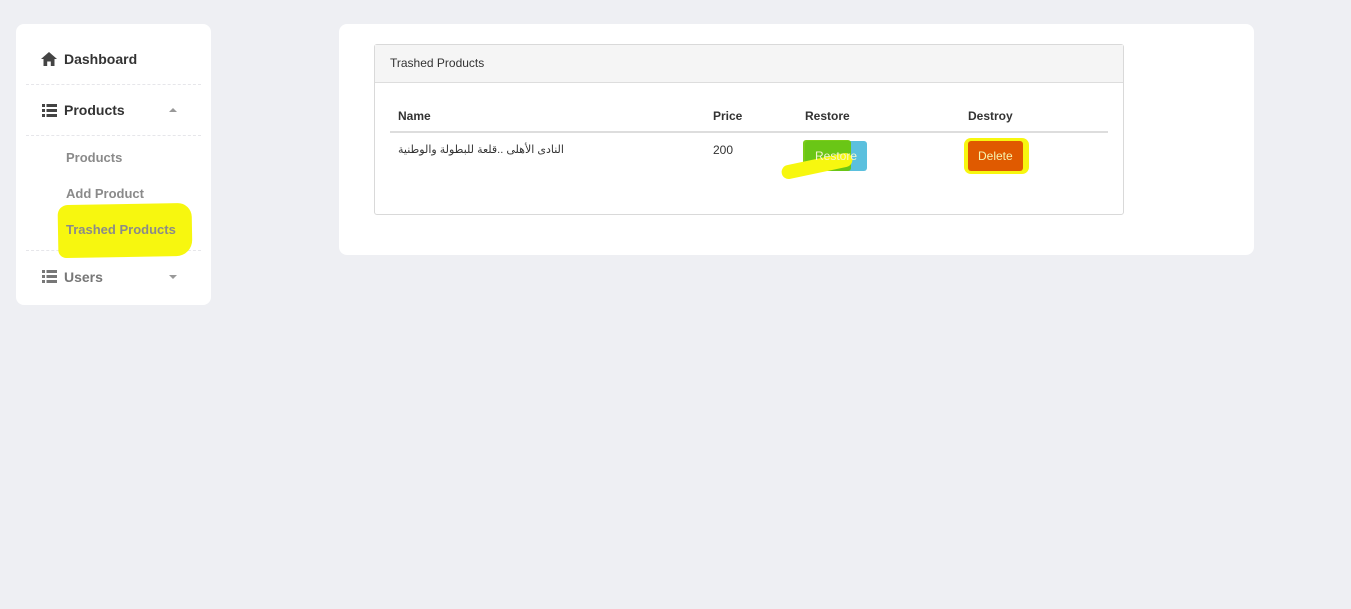 This screenshot has width=1351, height=609. I want to click on delete-button: Delete, so click(996, 156).